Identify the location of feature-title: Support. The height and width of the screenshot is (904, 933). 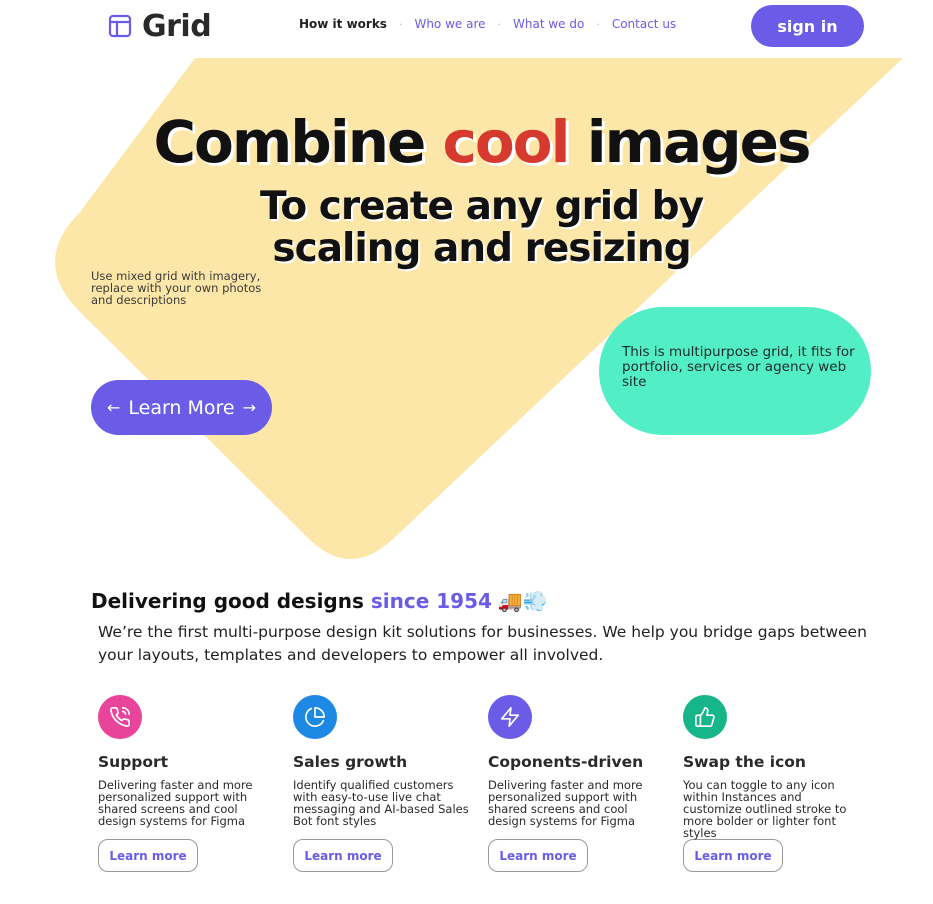
(133, 762).